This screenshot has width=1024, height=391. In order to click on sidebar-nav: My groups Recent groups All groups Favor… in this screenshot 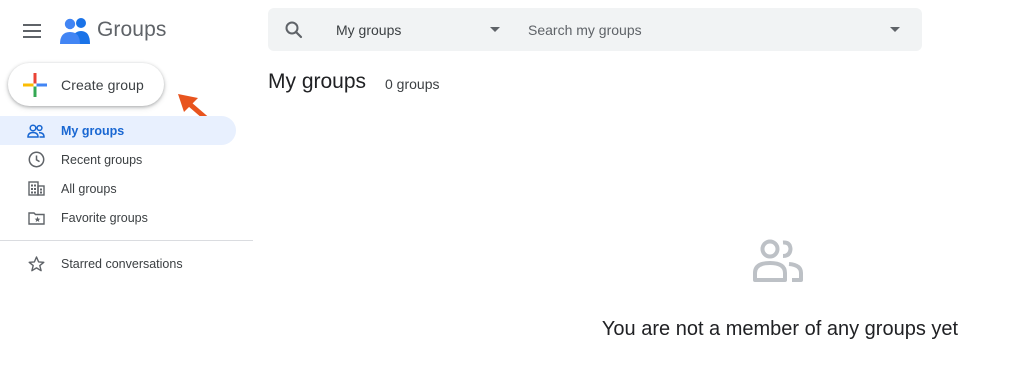, I will do `click(126, 174)`.